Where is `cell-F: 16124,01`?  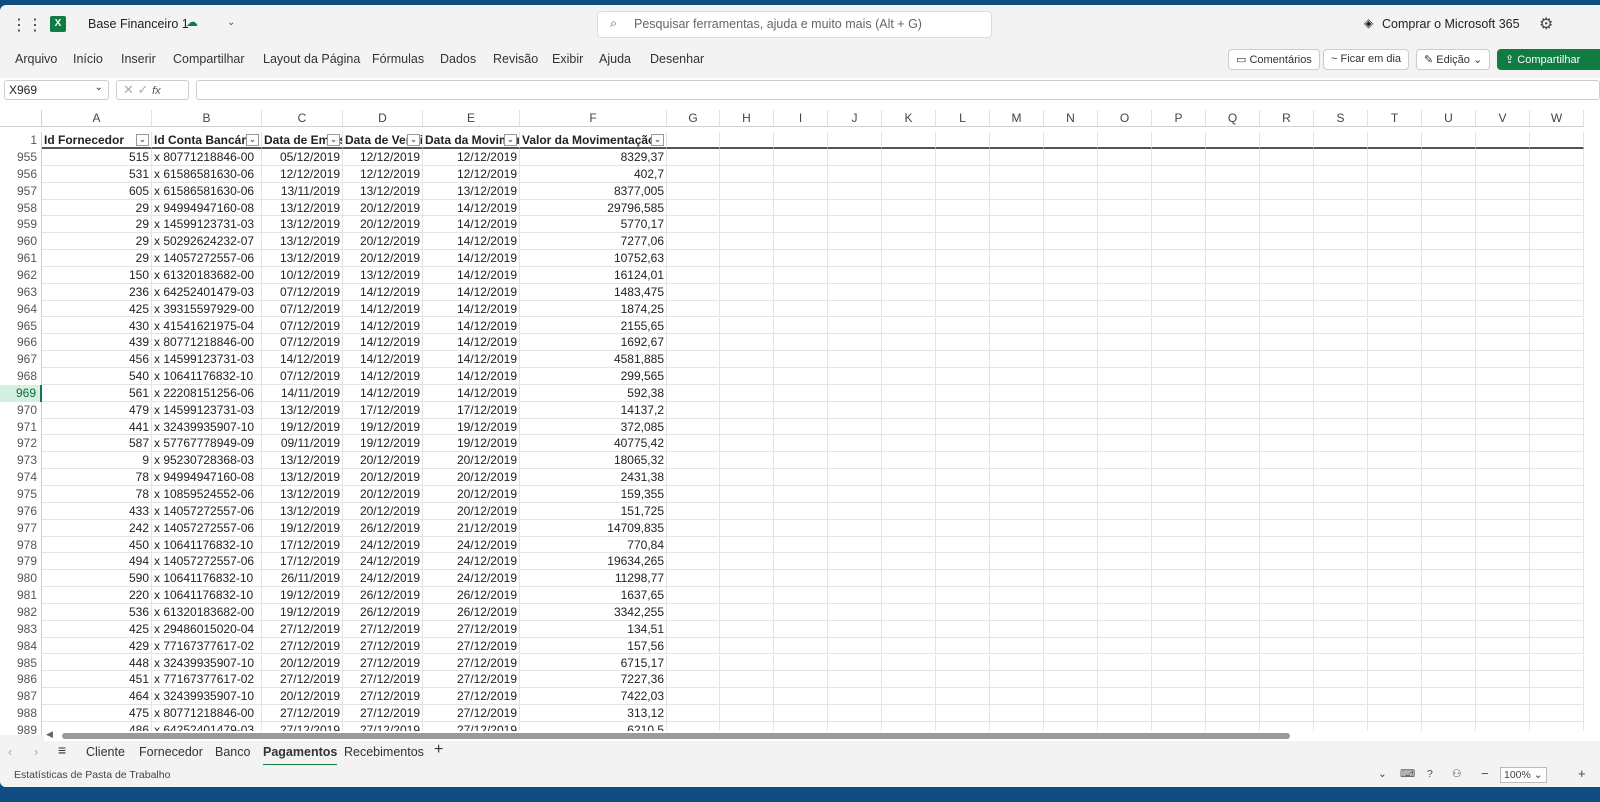 cell-F: 16124,01 is located at coordinates (593, 275).